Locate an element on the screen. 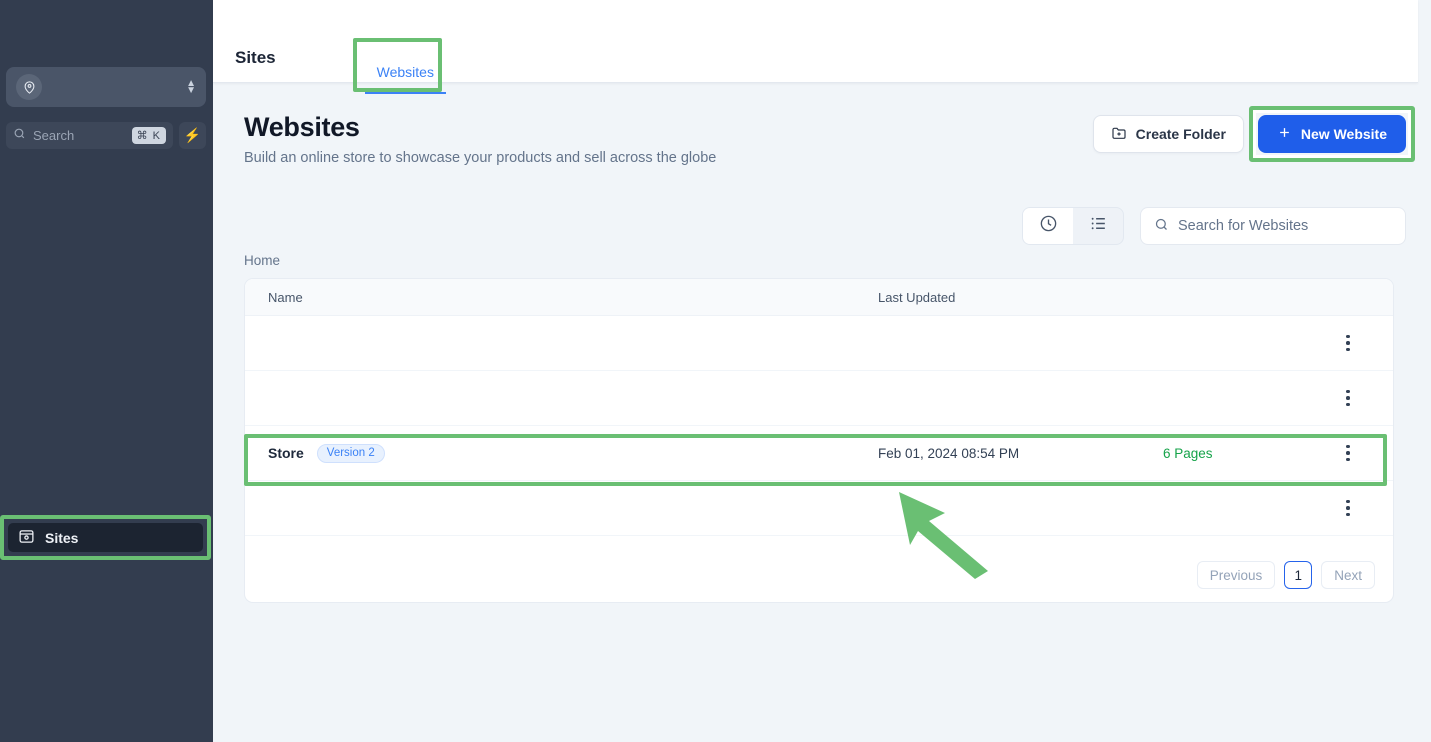 This screenshot has height=742, width=1431. annotation-highlight-sites is located at coordinates (105, 537).